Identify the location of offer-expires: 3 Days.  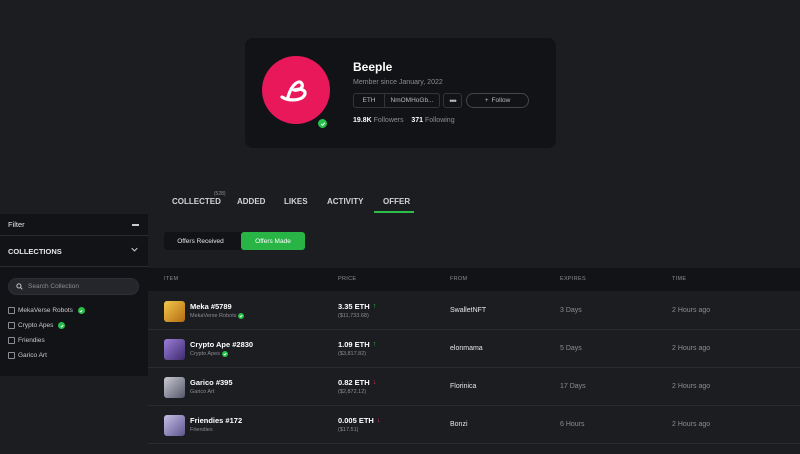
(571, 310).